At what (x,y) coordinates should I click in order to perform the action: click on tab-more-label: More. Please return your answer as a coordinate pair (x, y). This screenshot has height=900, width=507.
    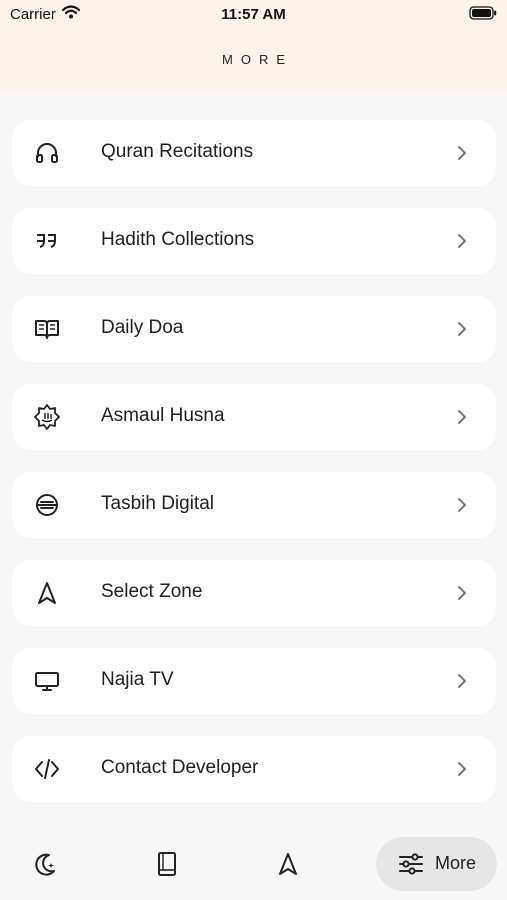
    Looking at the image, I should click on (456, 863).